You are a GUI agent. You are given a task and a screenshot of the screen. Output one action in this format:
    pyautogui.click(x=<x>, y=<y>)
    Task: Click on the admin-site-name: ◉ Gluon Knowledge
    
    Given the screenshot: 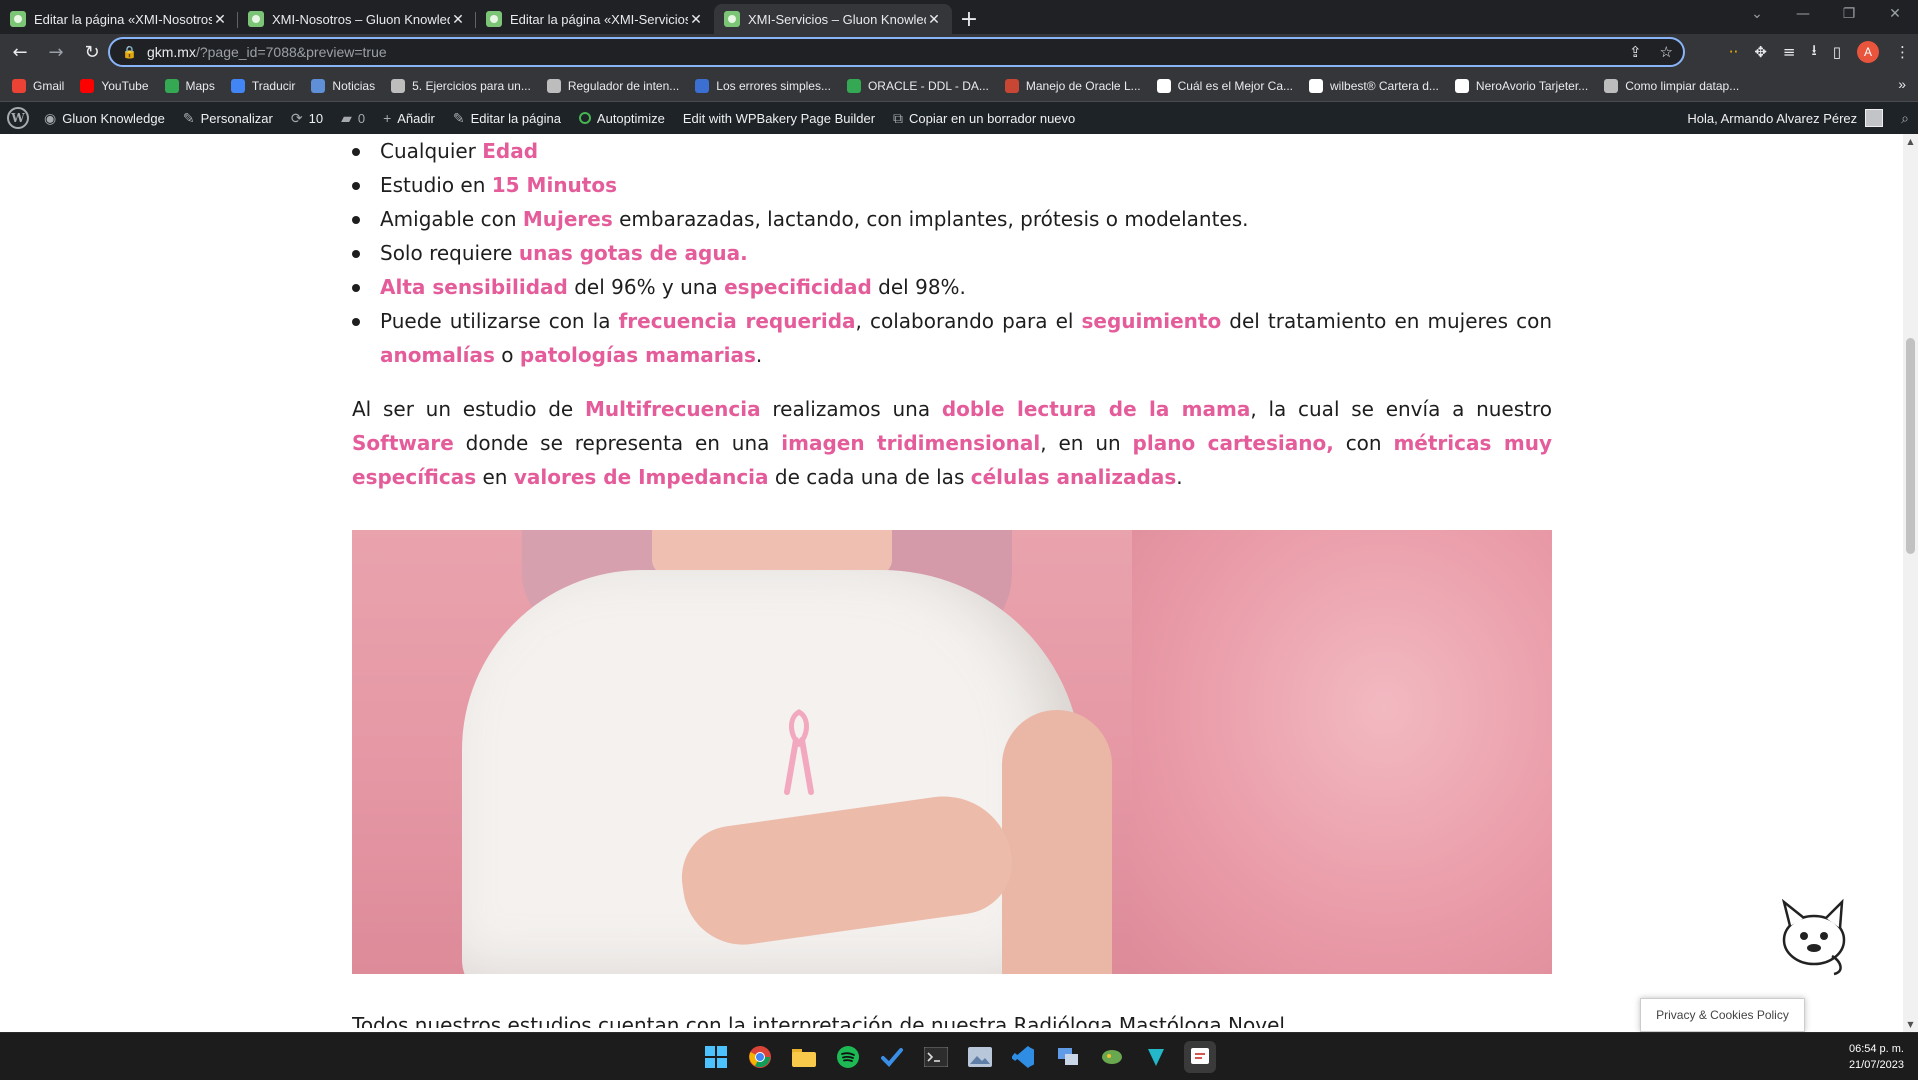 What is the action you would take?
    pyautogui.click(x=104, y=118)
    